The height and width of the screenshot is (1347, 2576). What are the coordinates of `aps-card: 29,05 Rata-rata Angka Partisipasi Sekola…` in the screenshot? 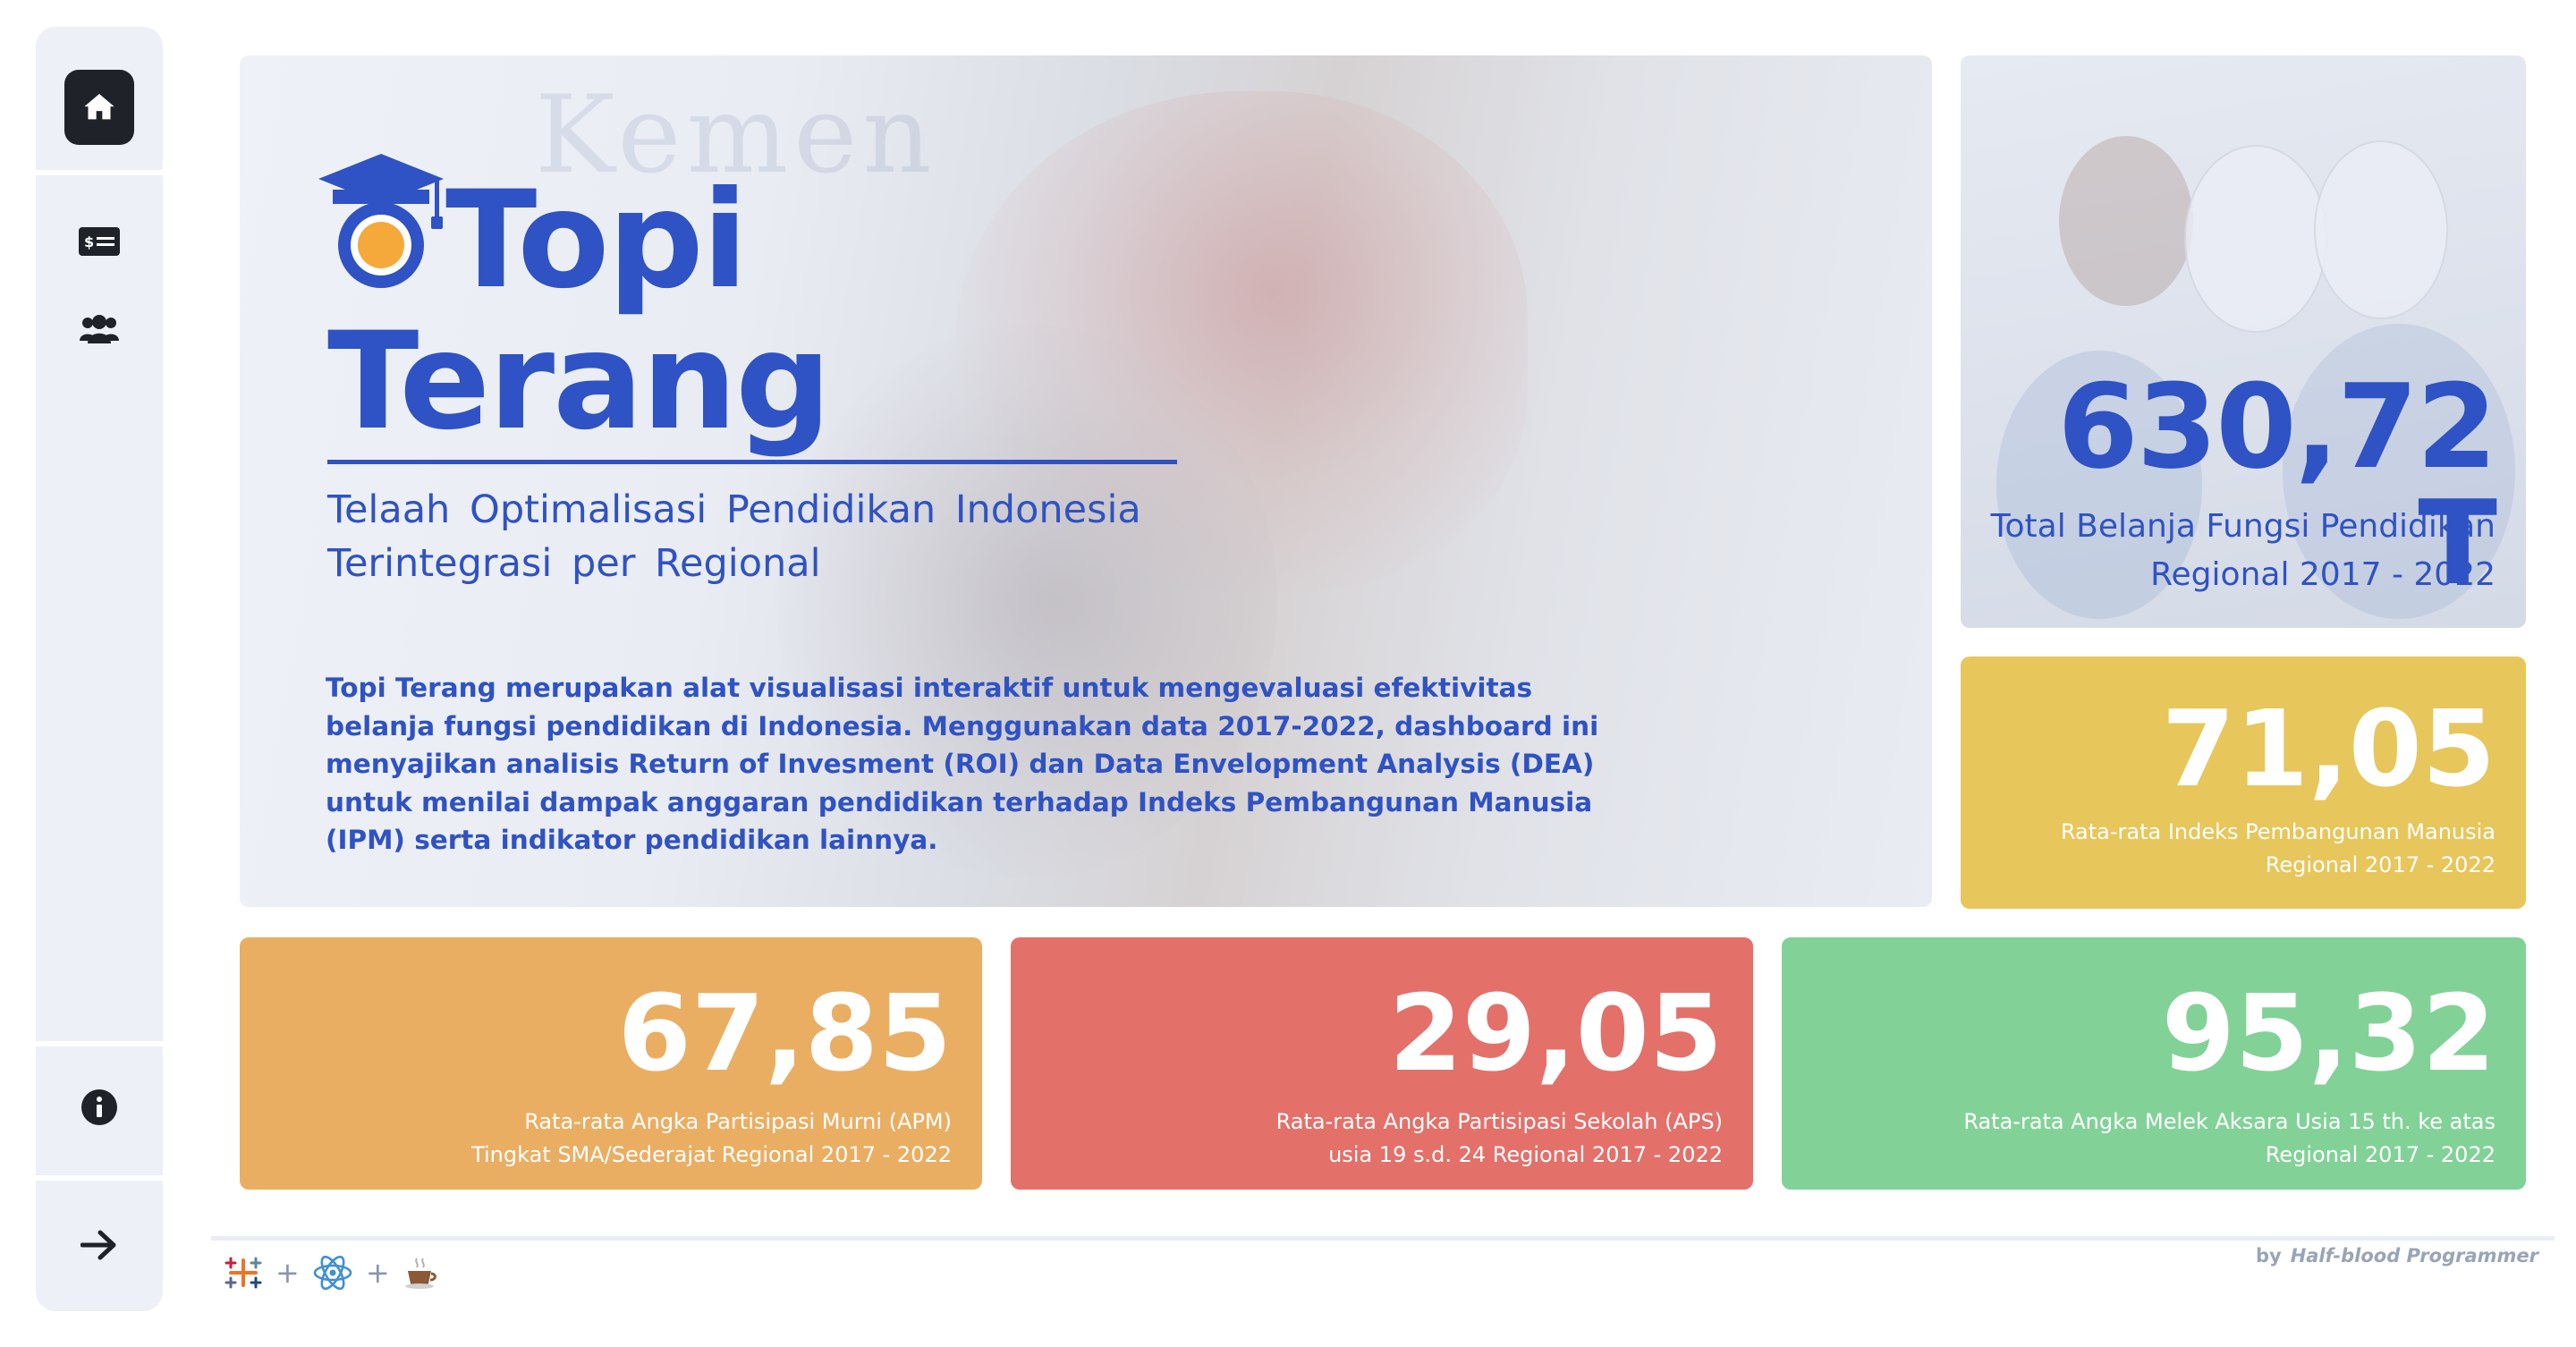 It's located at (1382, 1063).